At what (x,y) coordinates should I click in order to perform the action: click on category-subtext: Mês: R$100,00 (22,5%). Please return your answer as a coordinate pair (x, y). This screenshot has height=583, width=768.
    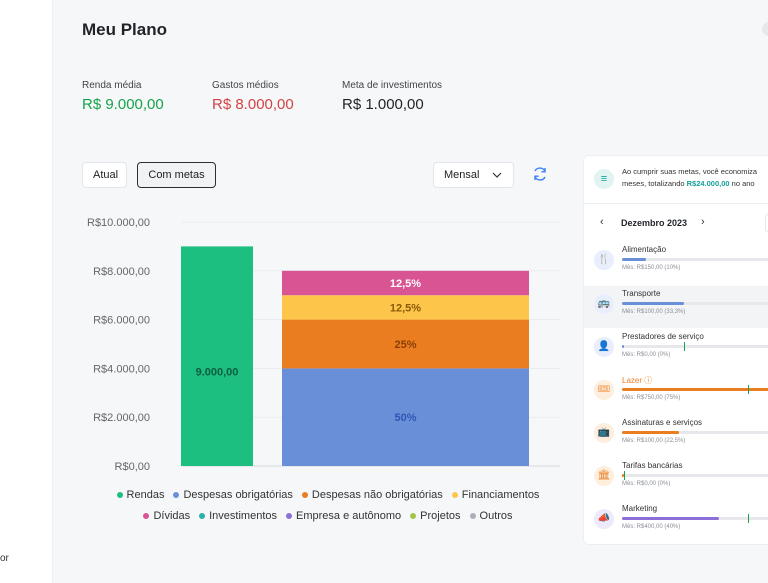
    Looking at the image, I should click on (654, 441).